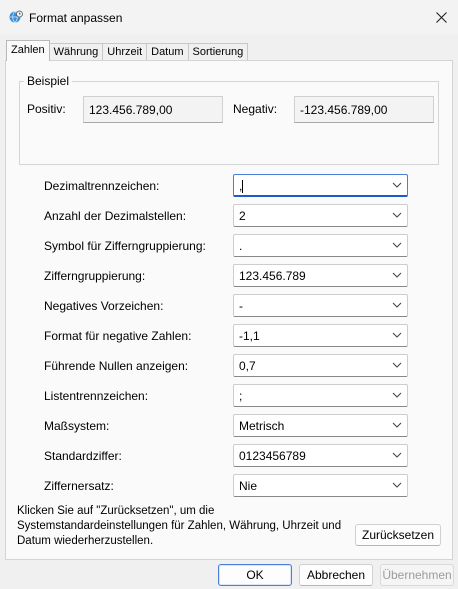 Image resolution: width=458 pixels, height=589 pixels. I want to click on ok-button: OK, so click(255, 575).